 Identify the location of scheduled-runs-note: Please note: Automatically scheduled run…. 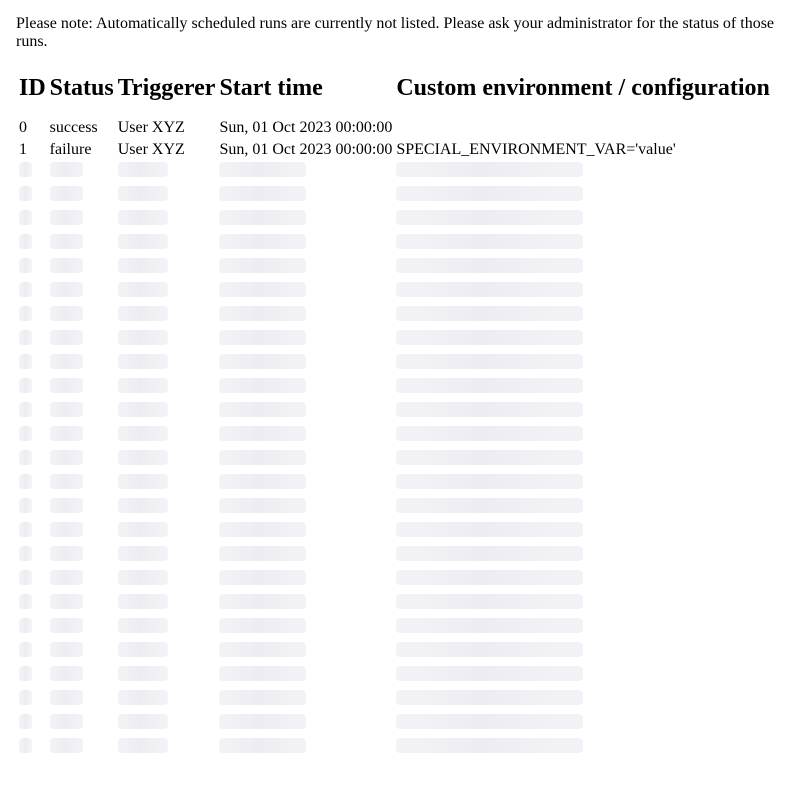
(395, 32).